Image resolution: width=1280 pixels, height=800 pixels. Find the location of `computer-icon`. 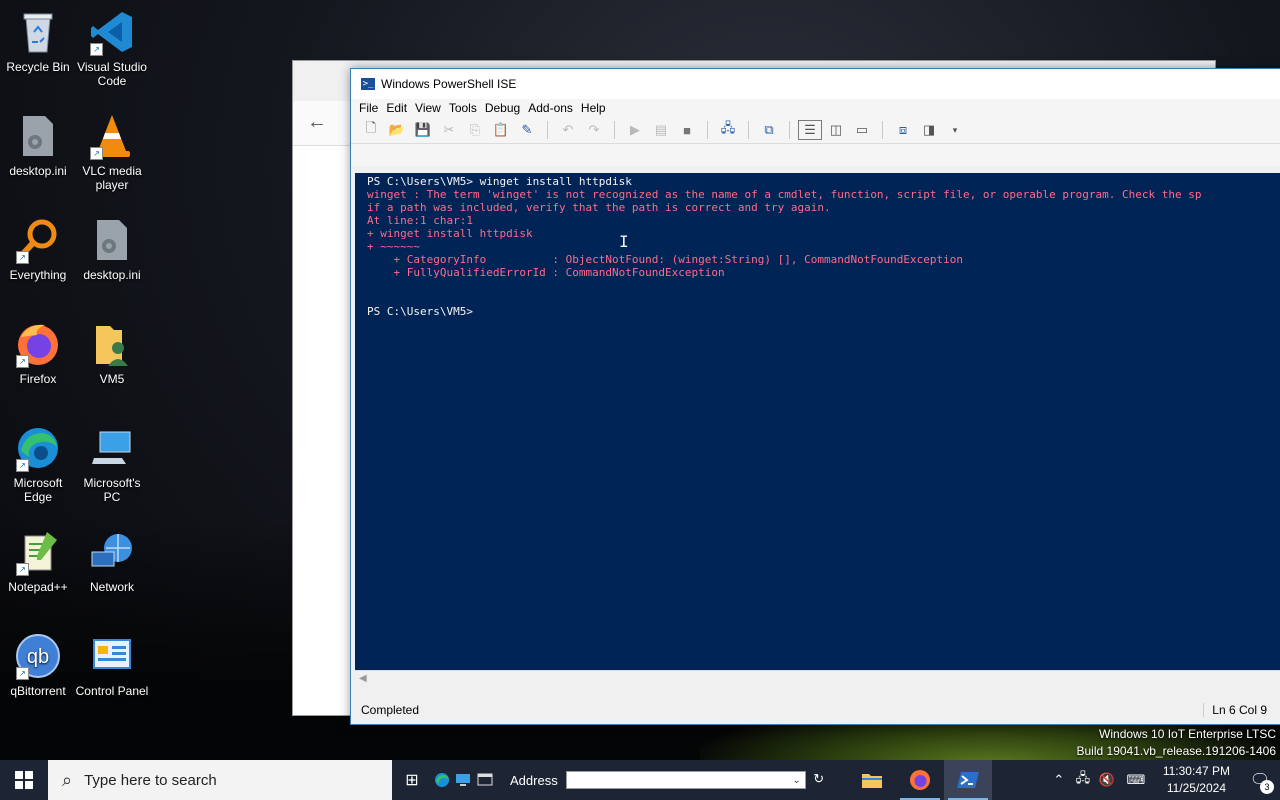

computer-icon is located at coordinates (112, 448).